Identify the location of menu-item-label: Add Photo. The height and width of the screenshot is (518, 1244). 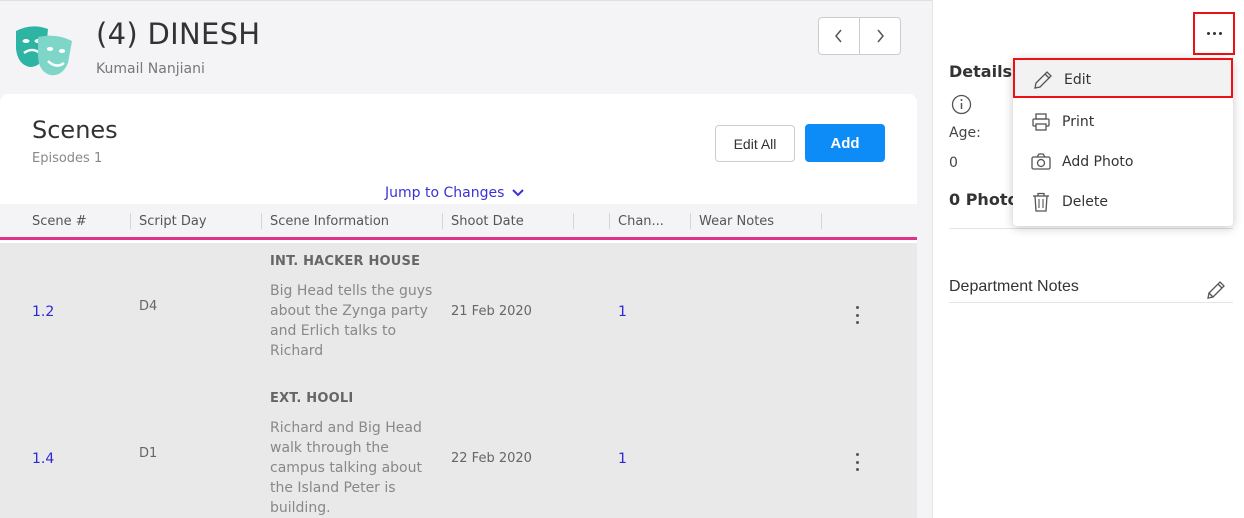
(1098, 162).